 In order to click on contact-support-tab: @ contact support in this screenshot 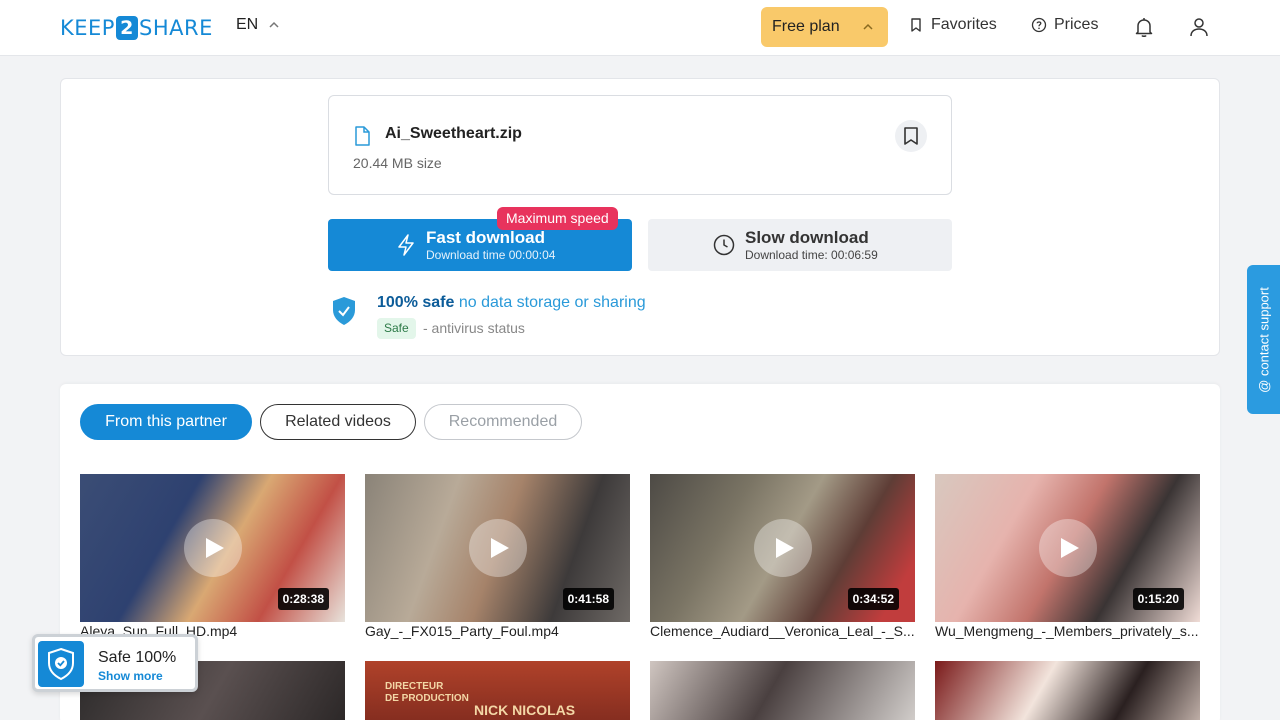, I will do `click(1263, 339)`.